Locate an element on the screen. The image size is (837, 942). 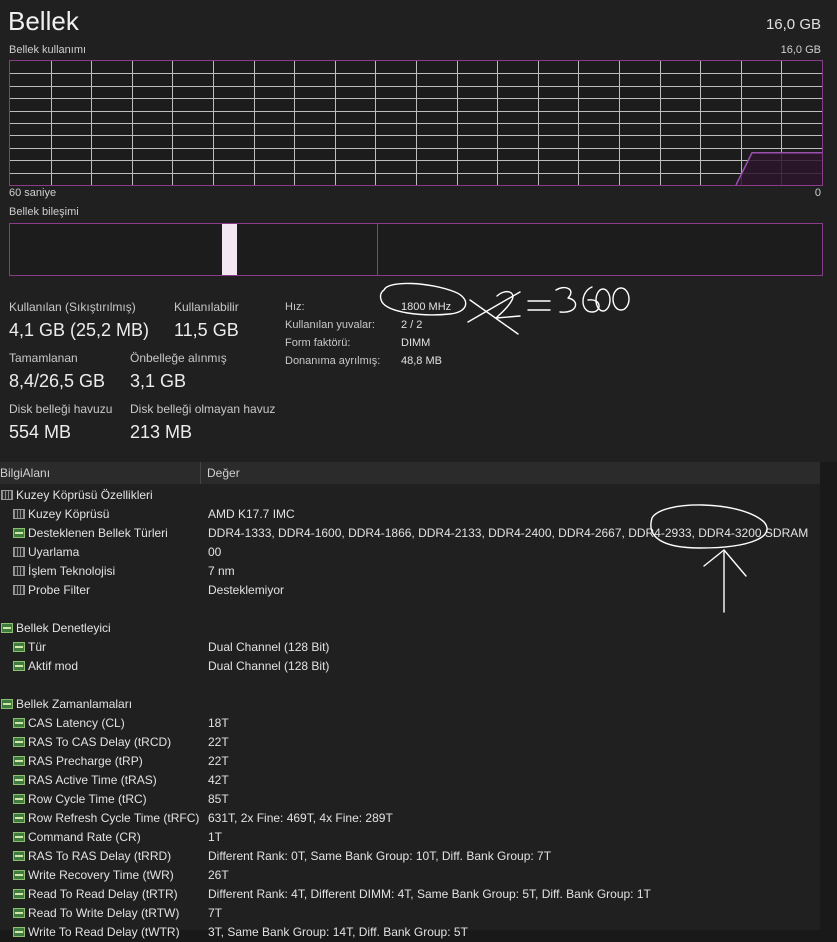
row-label: Command Rate (CR) is located at coordinates (84, 837).